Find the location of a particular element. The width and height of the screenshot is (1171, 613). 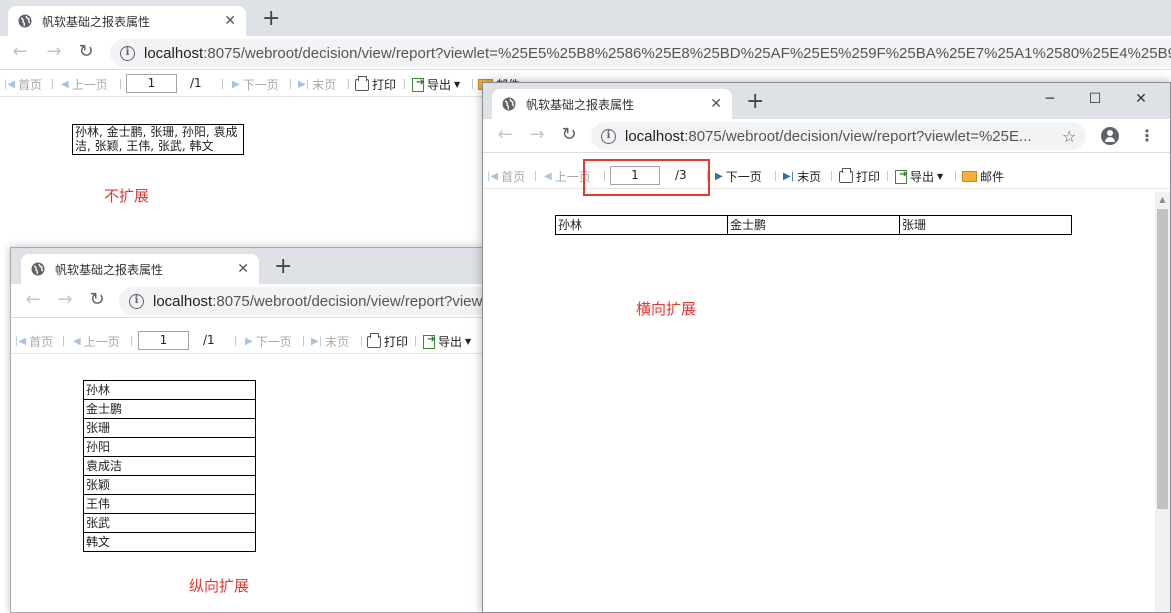

maximize-icon: ☐ is located at coordinates (1095, 99).